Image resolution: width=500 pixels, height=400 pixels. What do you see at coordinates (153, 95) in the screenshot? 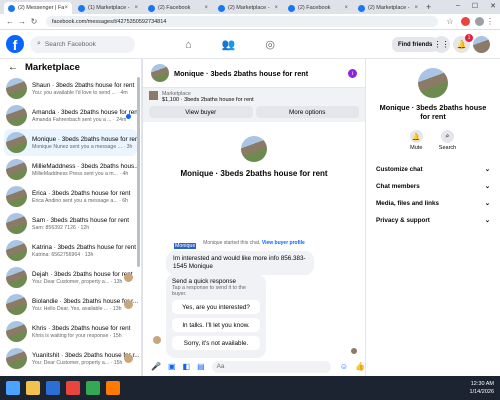
I see `listing-photo` at bounding box center [153, 95].